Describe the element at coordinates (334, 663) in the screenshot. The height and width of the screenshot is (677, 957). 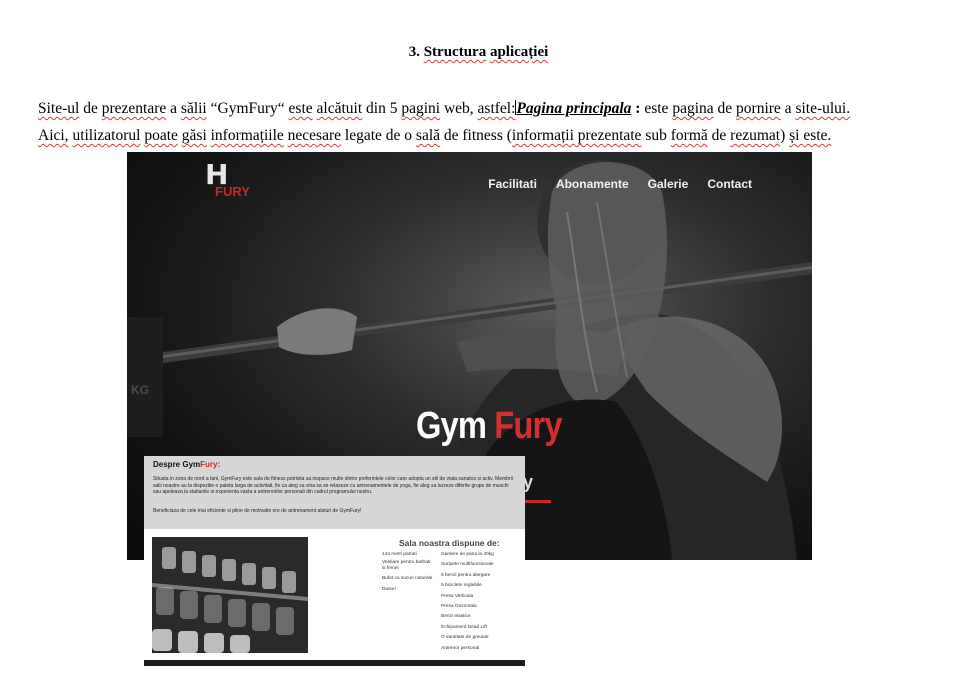
I see `about-footer-strip` at that location.